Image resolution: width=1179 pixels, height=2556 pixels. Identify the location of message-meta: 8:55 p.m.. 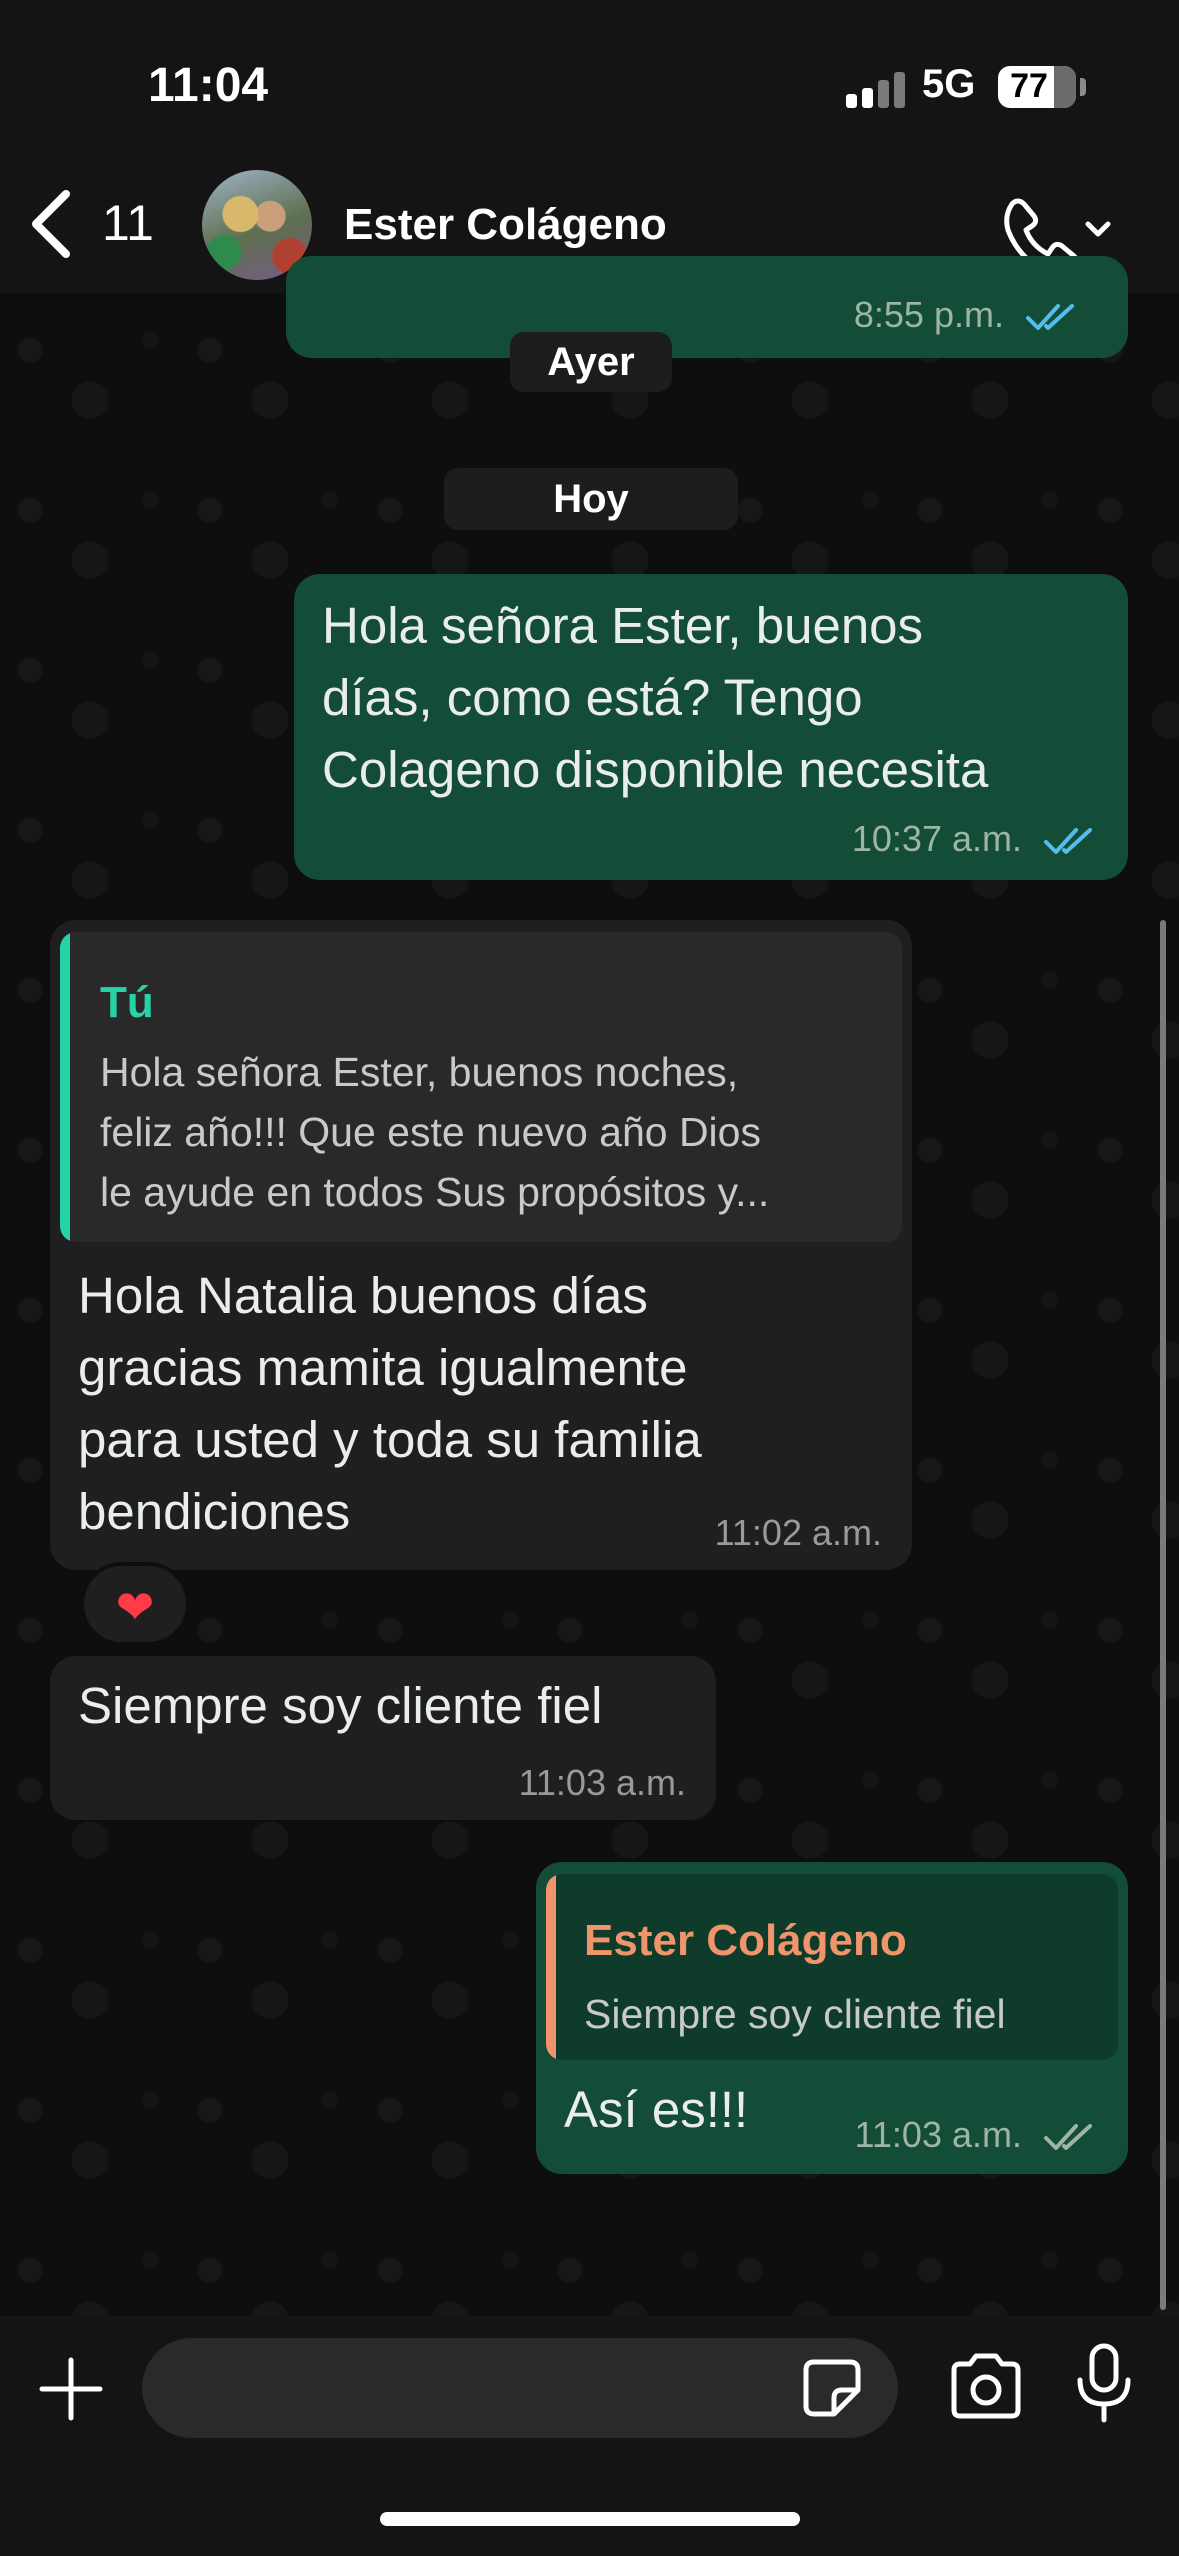
(967, 315).